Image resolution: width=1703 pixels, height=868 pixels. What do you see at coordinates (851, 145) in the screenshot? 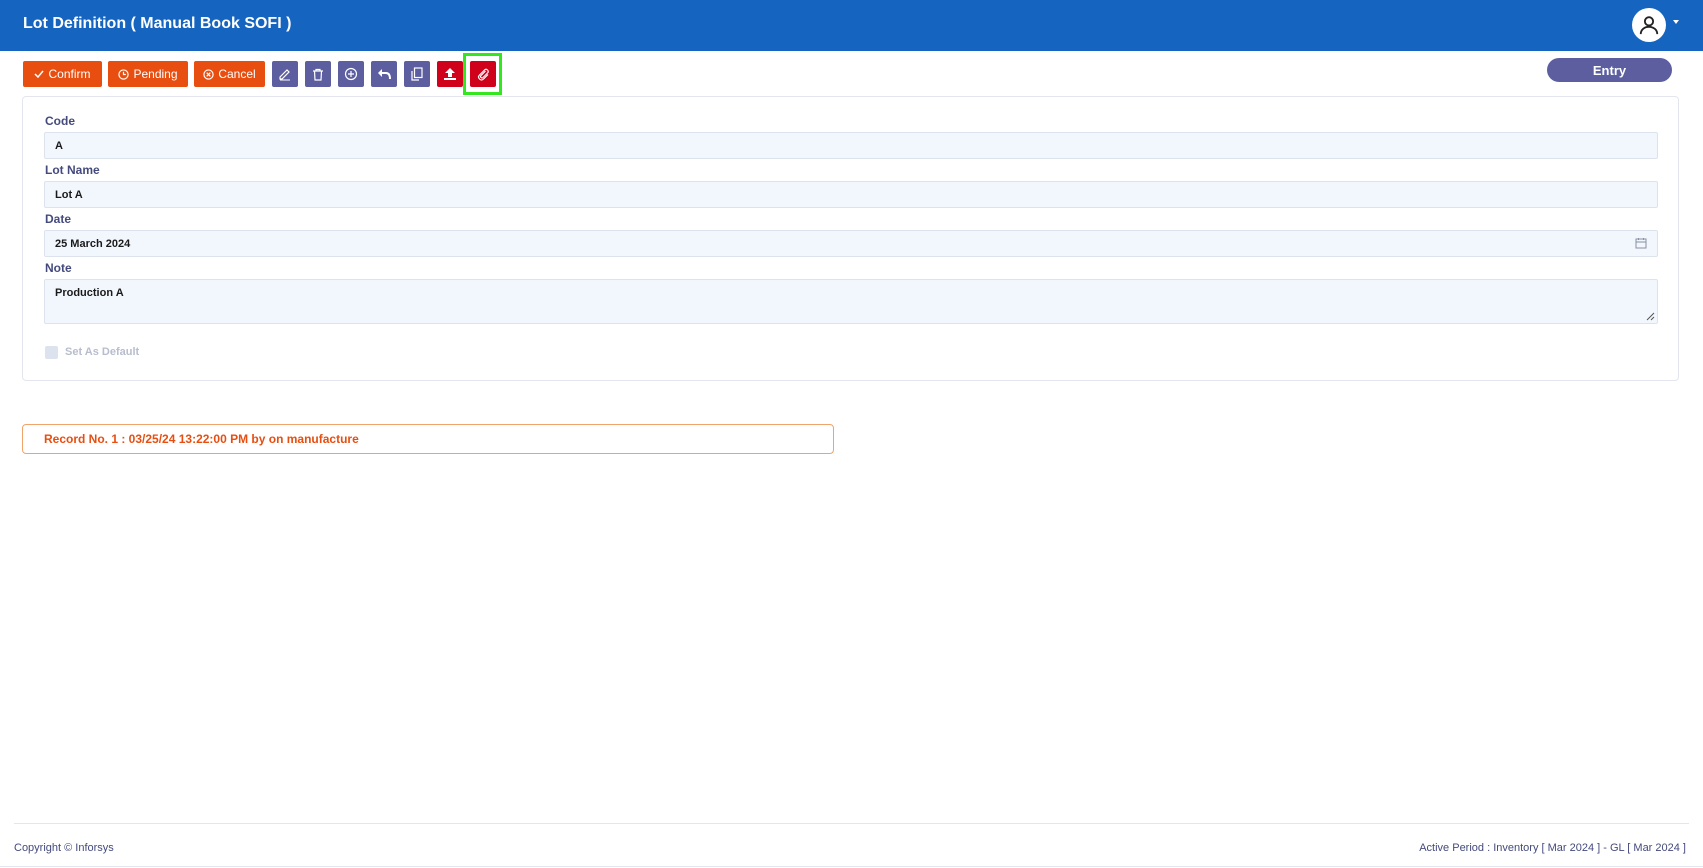
I see `code-field: A` at bounding box center [851, 145].